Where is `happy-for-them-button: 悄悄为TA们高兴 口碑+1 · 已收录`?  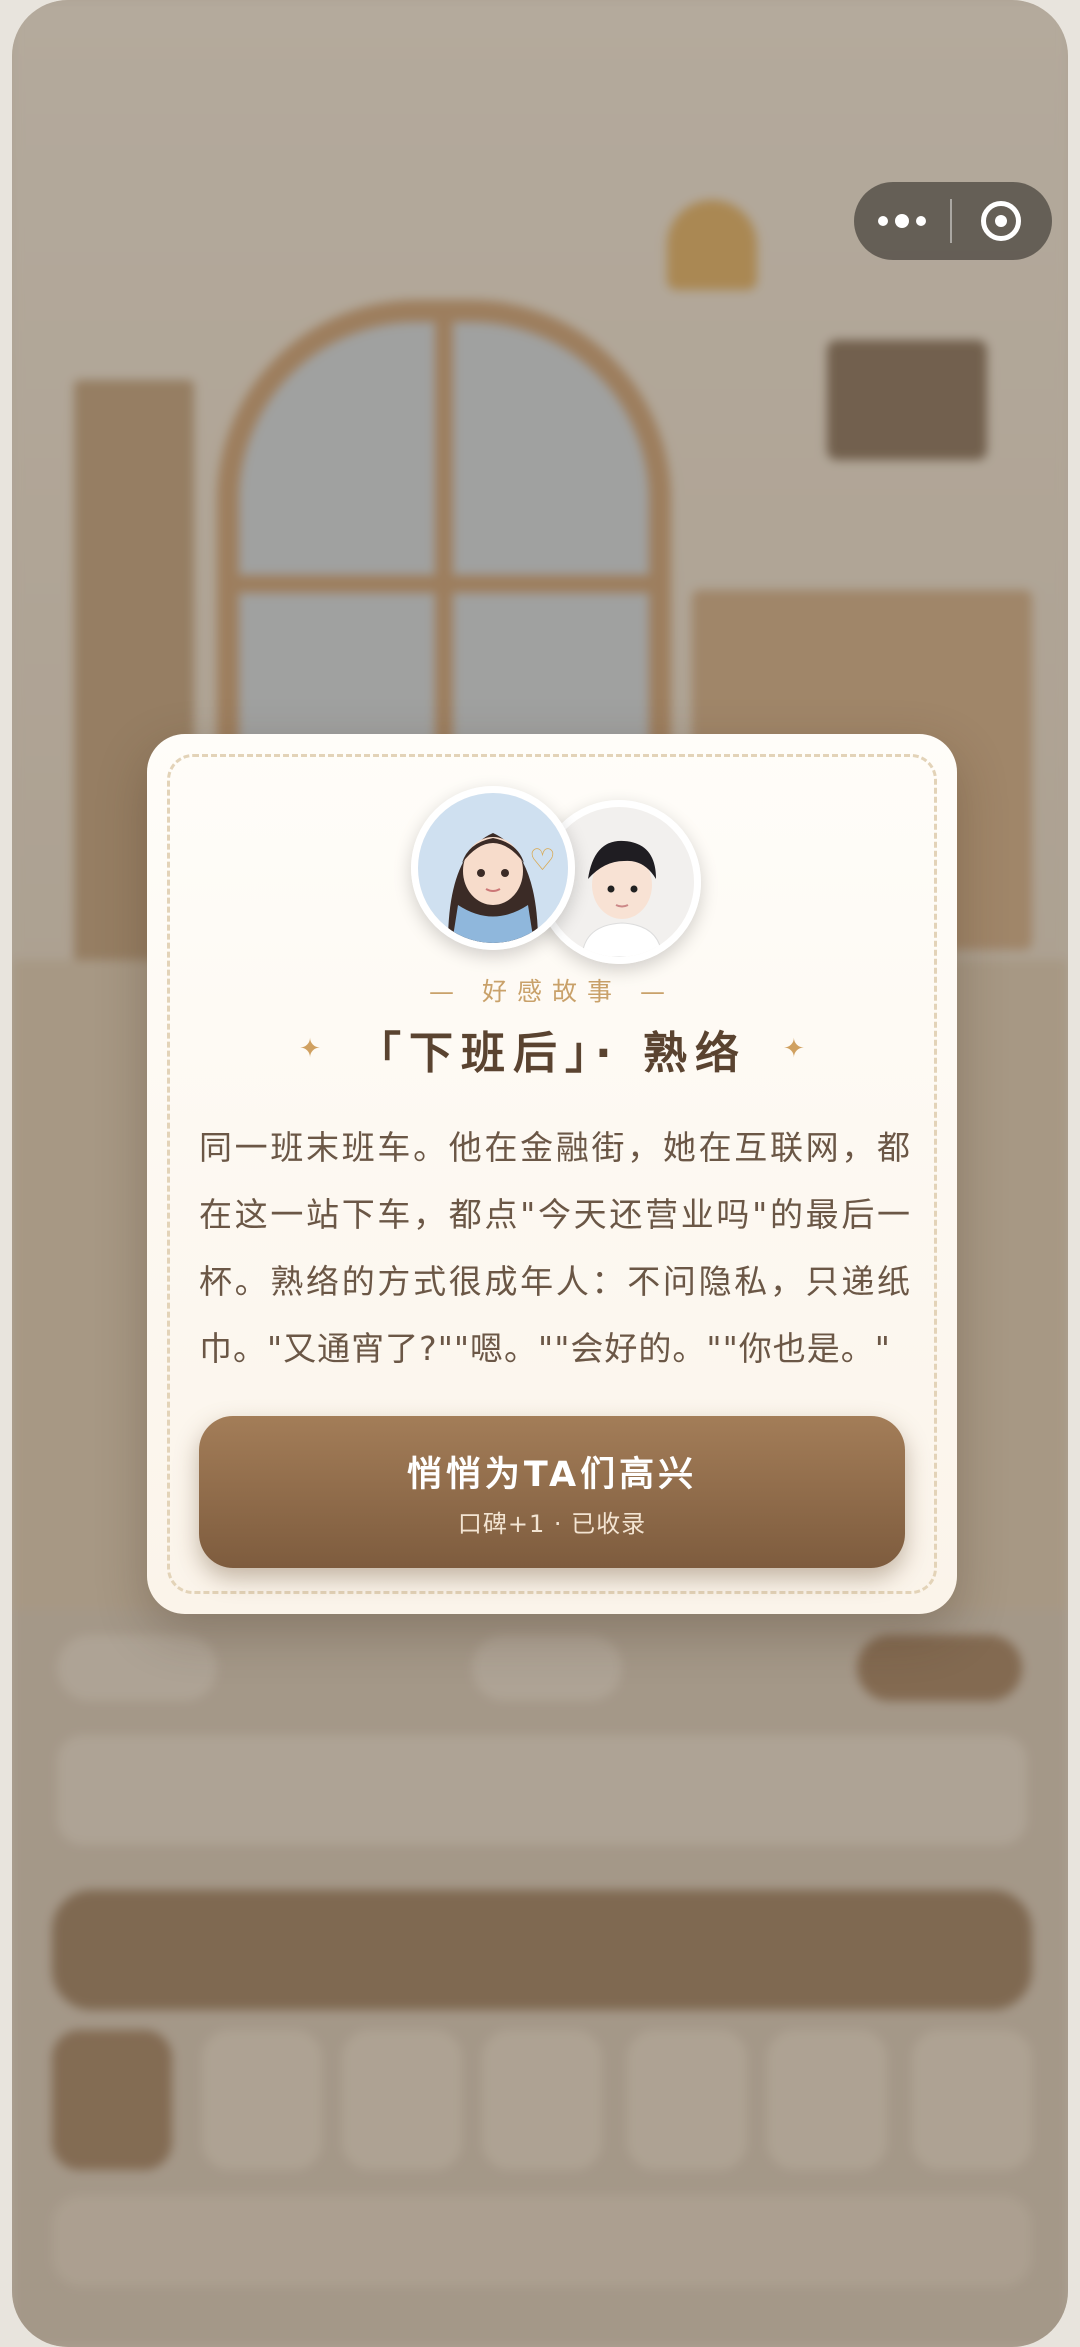 happy-for-them-button: 悄悄为TA们高兴 口碑+1 · 已收录 is located at coordinates (552, 1492).